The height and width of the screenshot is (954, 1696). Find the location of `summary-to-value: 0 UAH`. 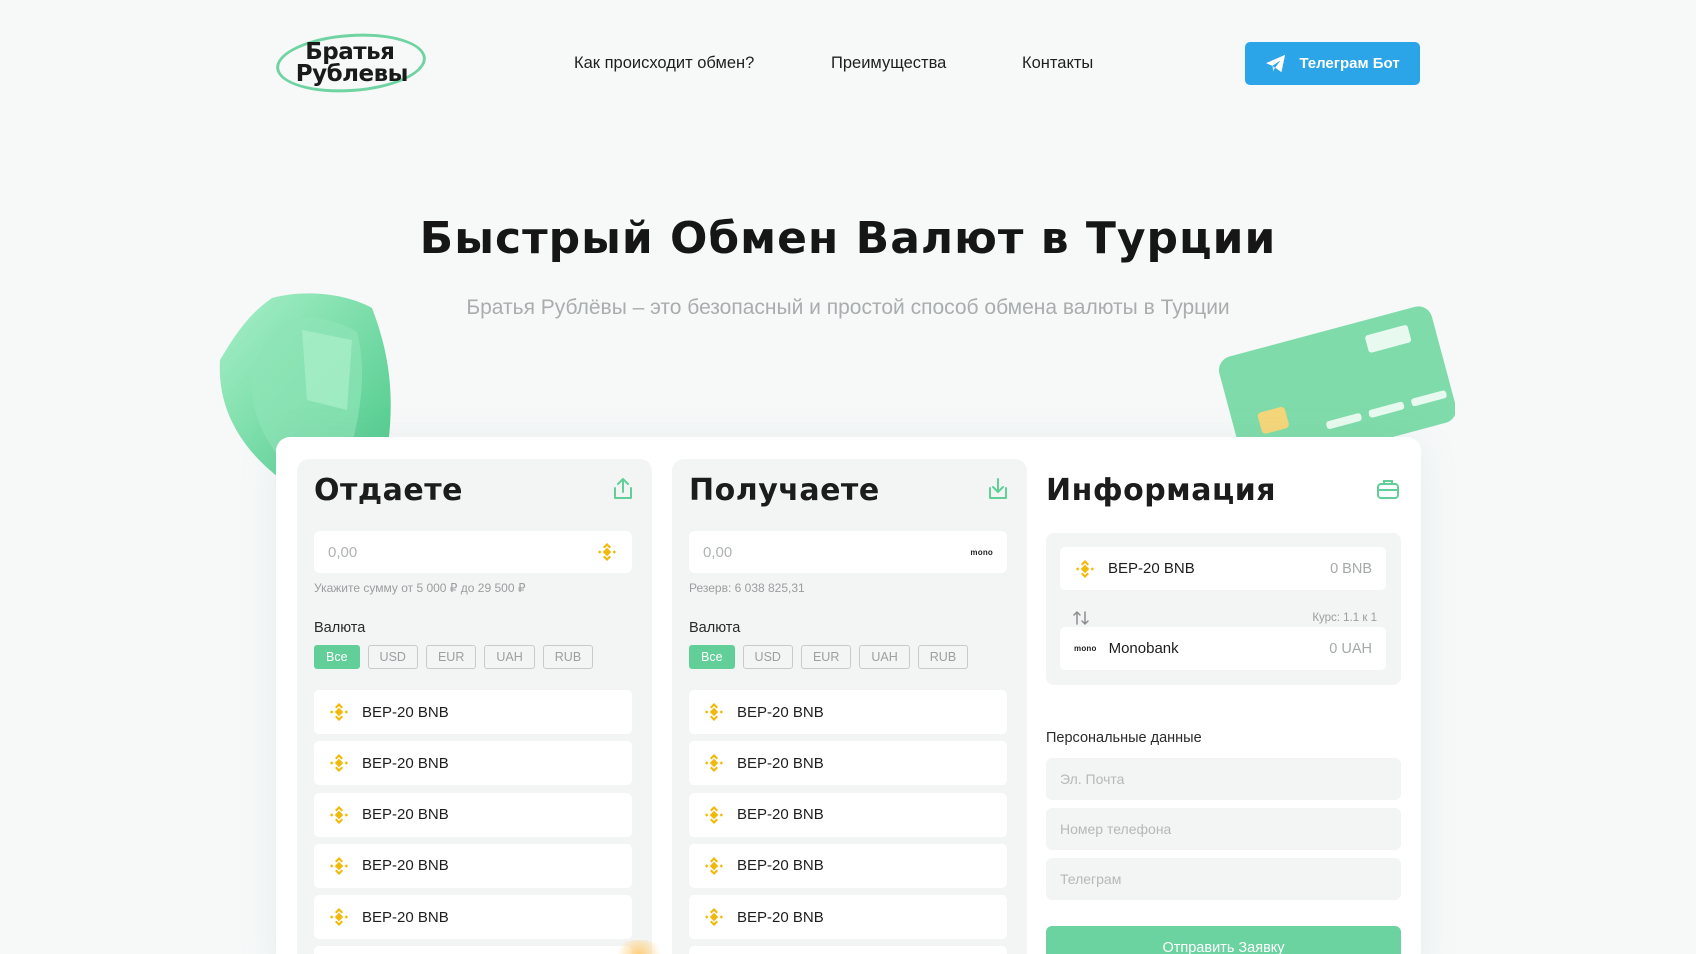

summary-to-value: 0 UAH is located at coordinates (1350, 648).